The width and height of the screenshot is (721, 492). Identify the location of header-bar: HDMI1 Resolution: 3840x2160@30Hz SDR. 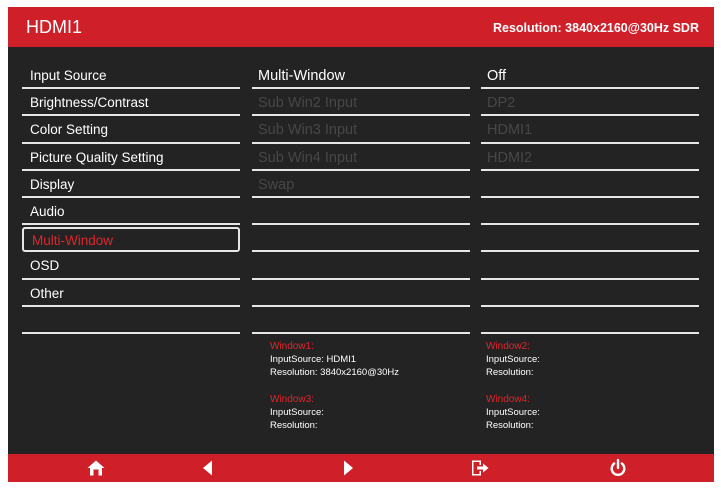
(361, 27).